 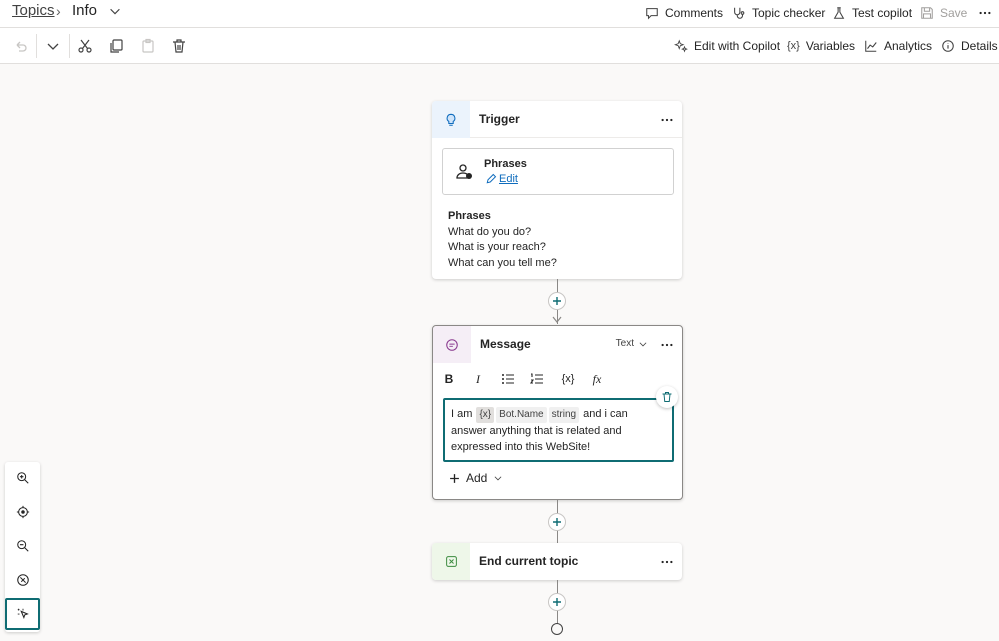 What do you see at coordinates (954, 13) in the screenshot?
I see `save-label: Save` at bounding box center [954, 13].